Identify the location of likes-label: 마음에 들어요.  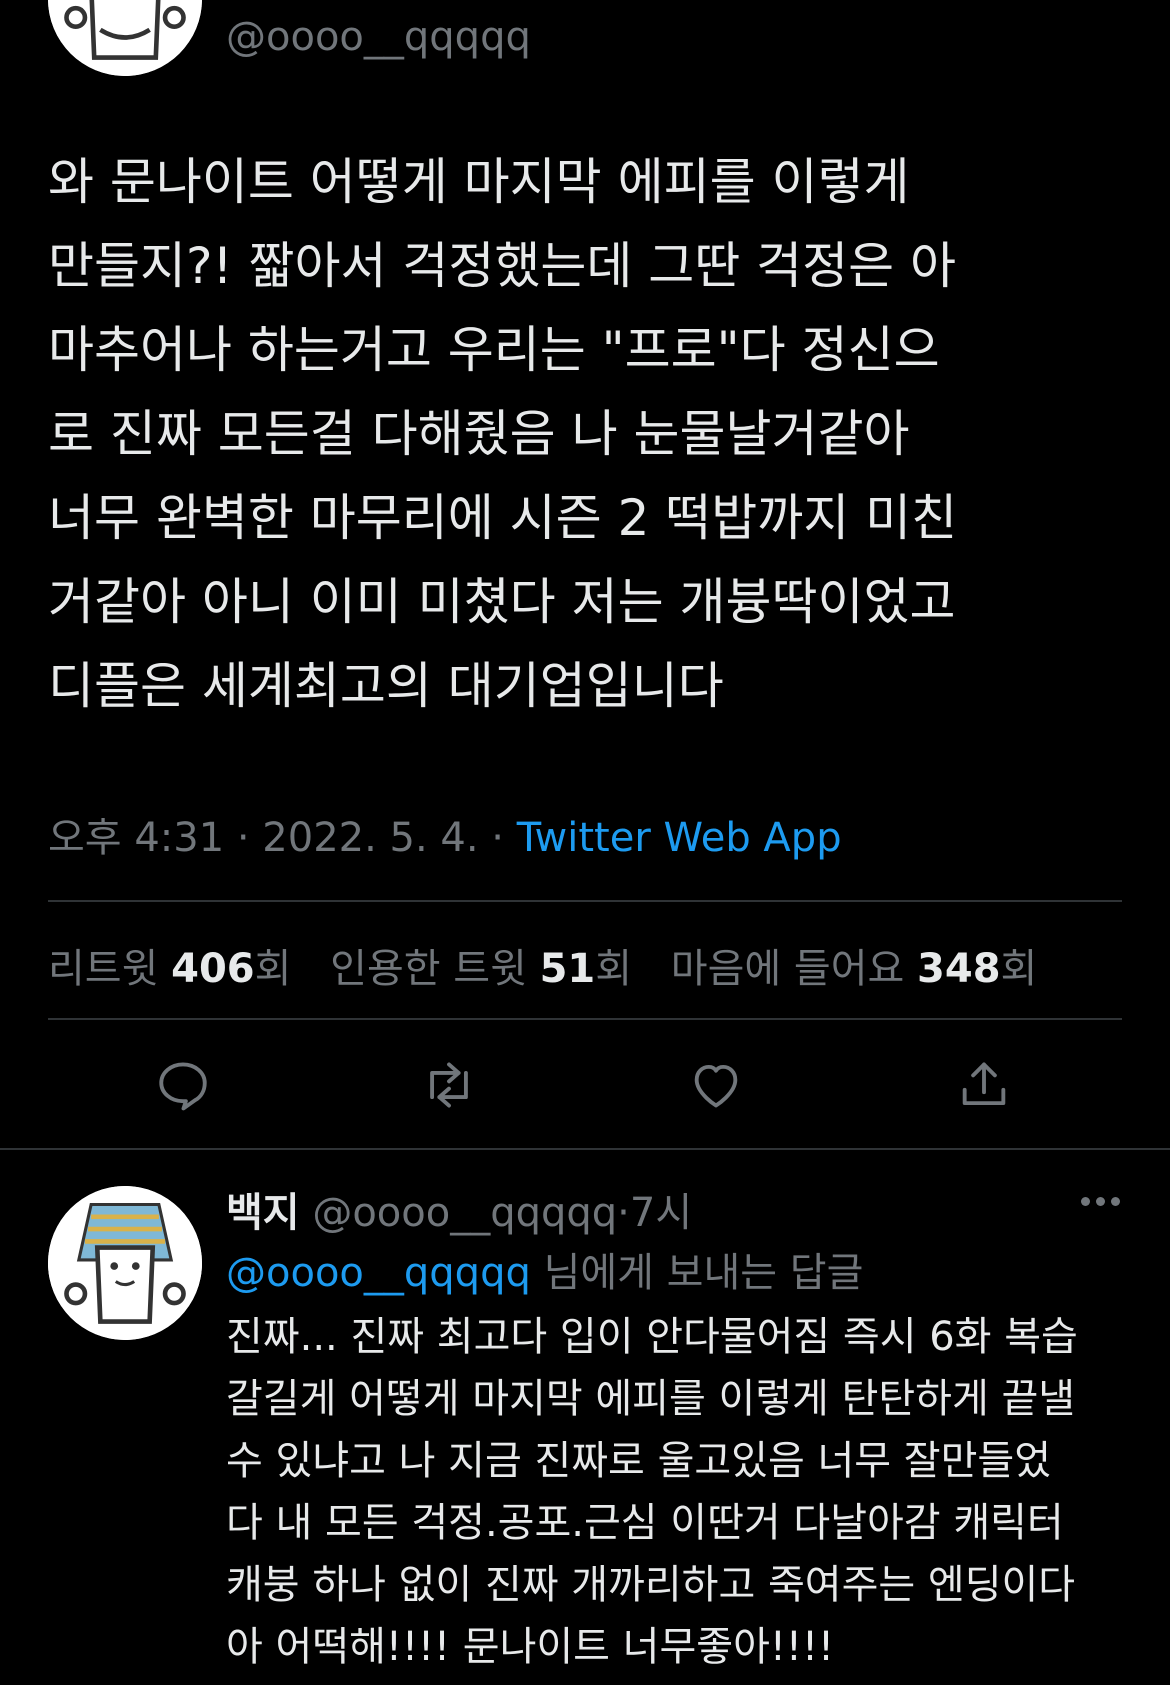
(787, 969).